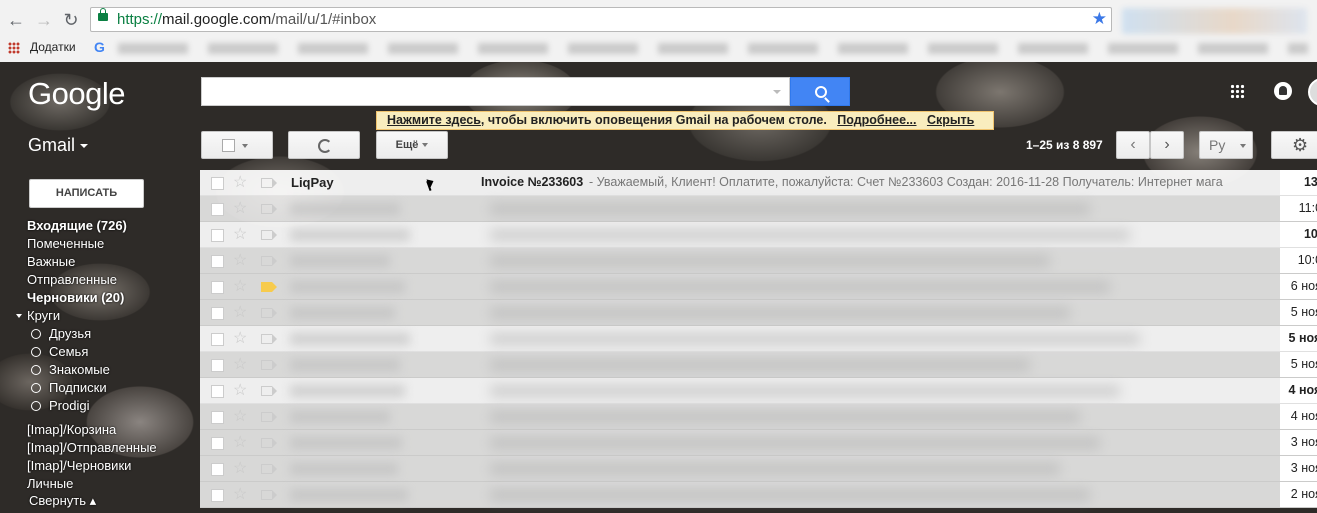 This screenshot has width=1317, height=513. I want to click on enable-notifications-link: Нажмите здесь, so click(434, 120).